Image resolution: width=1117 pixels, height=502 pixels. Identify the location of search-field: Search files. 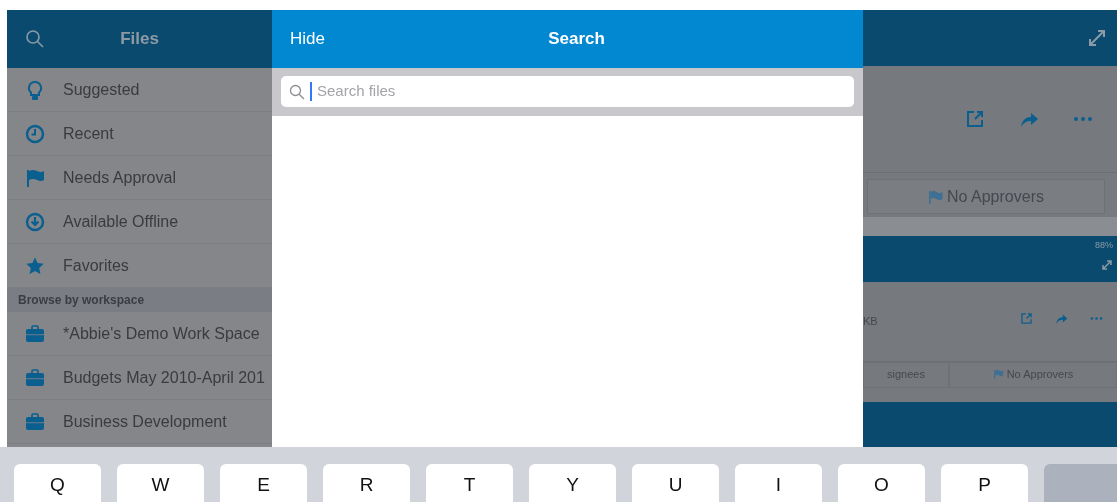
(567, 91).